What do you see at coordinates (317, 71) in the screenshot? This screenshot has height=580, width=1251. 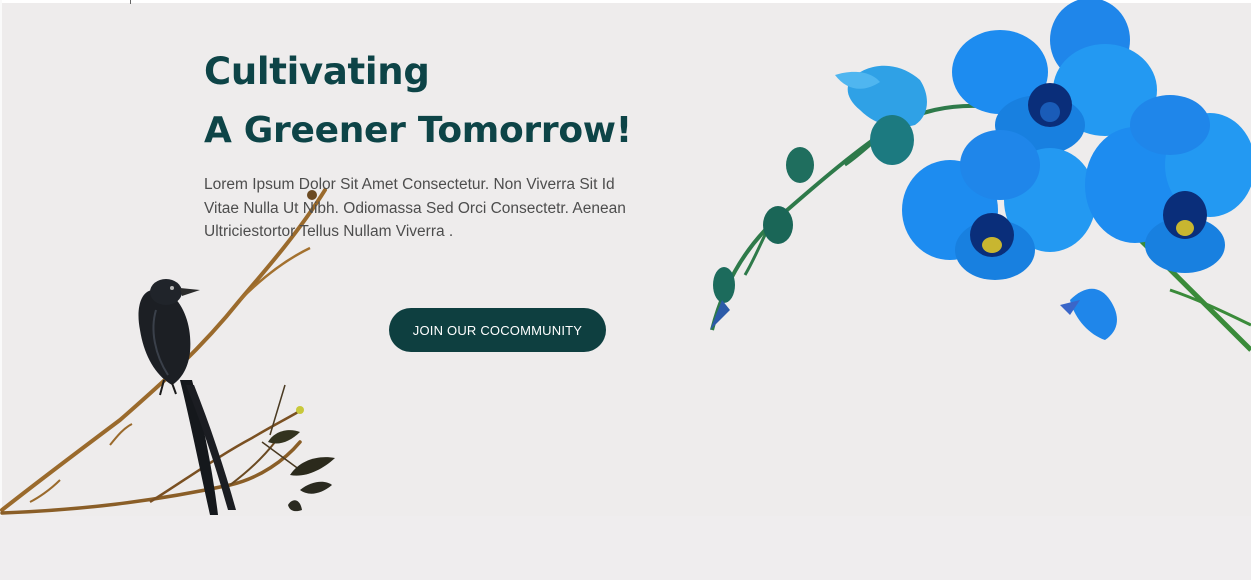 I see `hero-title-line1: Cultivating` at bounding box center [317, 71].